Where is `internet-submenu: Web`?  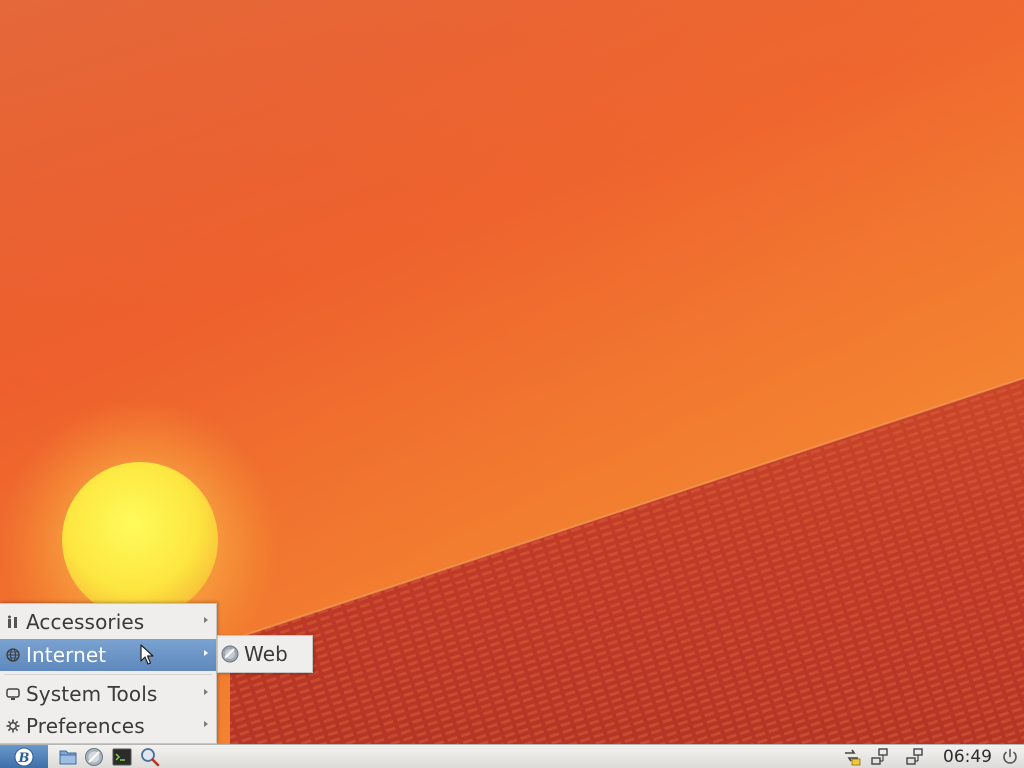
internet-submenu: Web is located at coordinates (265, 654).